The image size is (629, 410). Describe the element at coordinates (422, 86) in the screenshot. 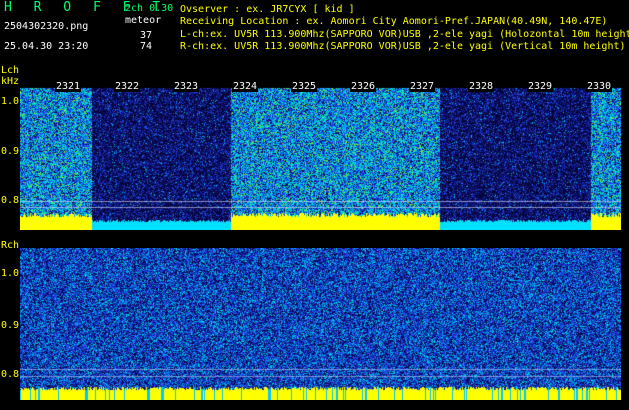

I see `time-tick-label: 2327` at that location.